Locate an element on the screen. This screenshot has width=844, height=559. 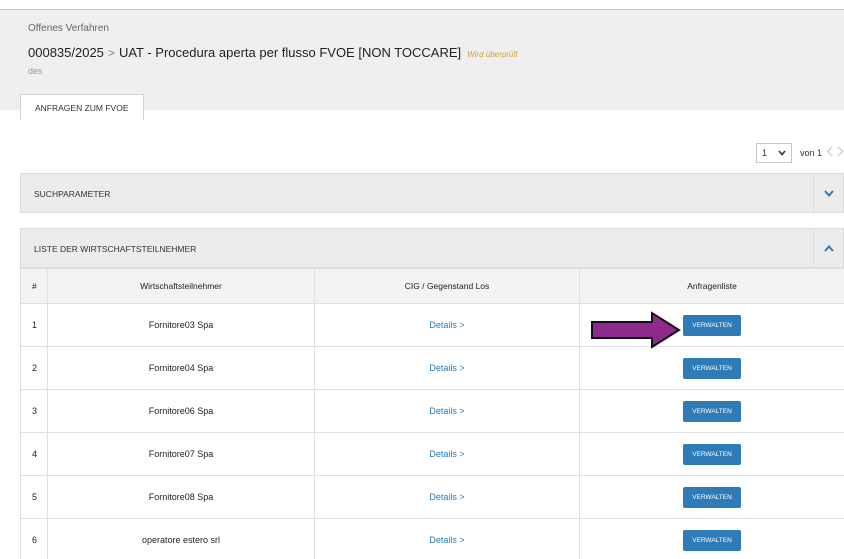
table-row: 2 Fornitore04 Spa Details > VERWALTEN is located at coordinates (432, 368).